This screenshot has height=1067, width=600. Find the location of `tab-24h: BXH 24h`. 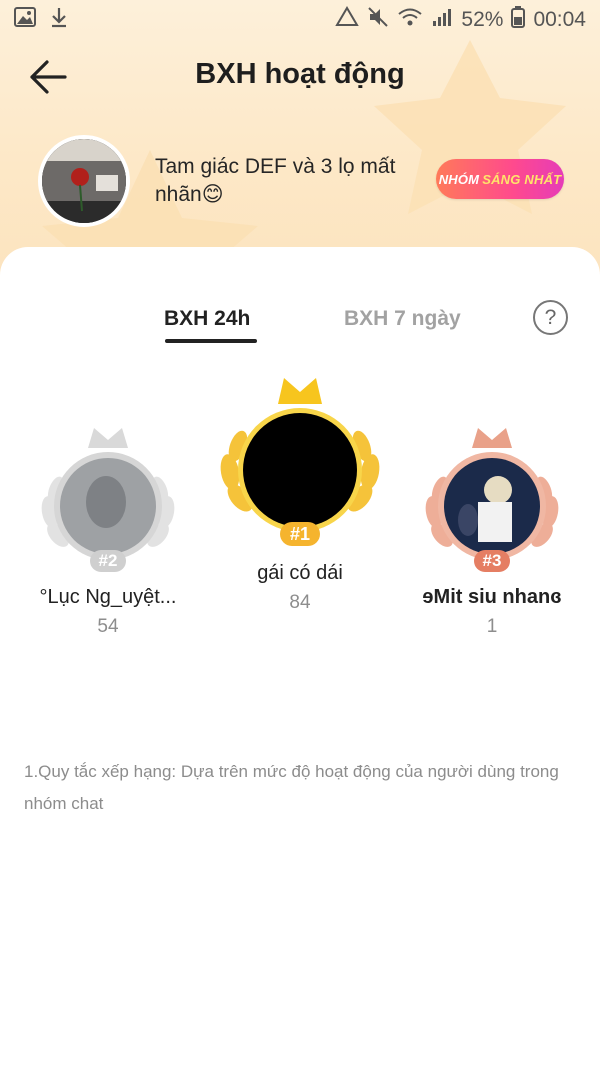

tab-24h: BXH 24h is located at coordinates (207, 319).